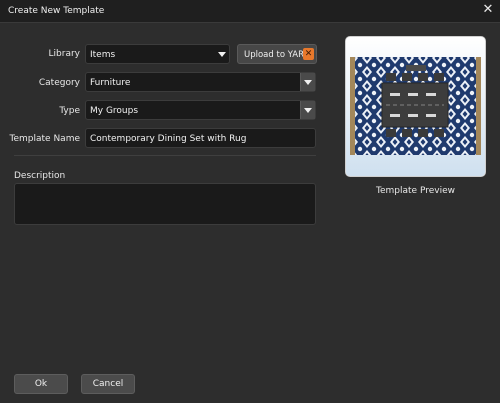 The height and width of the screenshot is (403, 500). I want to click on template-name-value: Contemporary Dining Set with Rug, so click(168, 139).